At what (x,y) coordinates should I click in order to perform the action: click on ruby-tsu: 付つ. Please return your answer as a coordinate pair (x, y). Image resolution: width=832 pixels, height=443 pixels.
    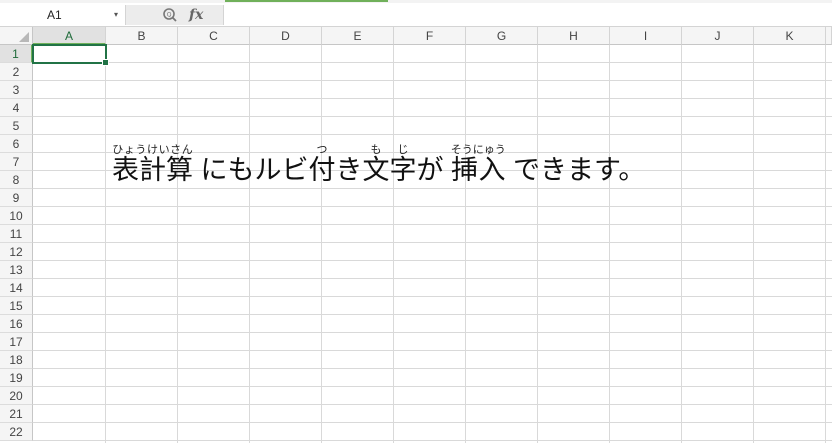
    Looking at the image, I should click on (322, 164).